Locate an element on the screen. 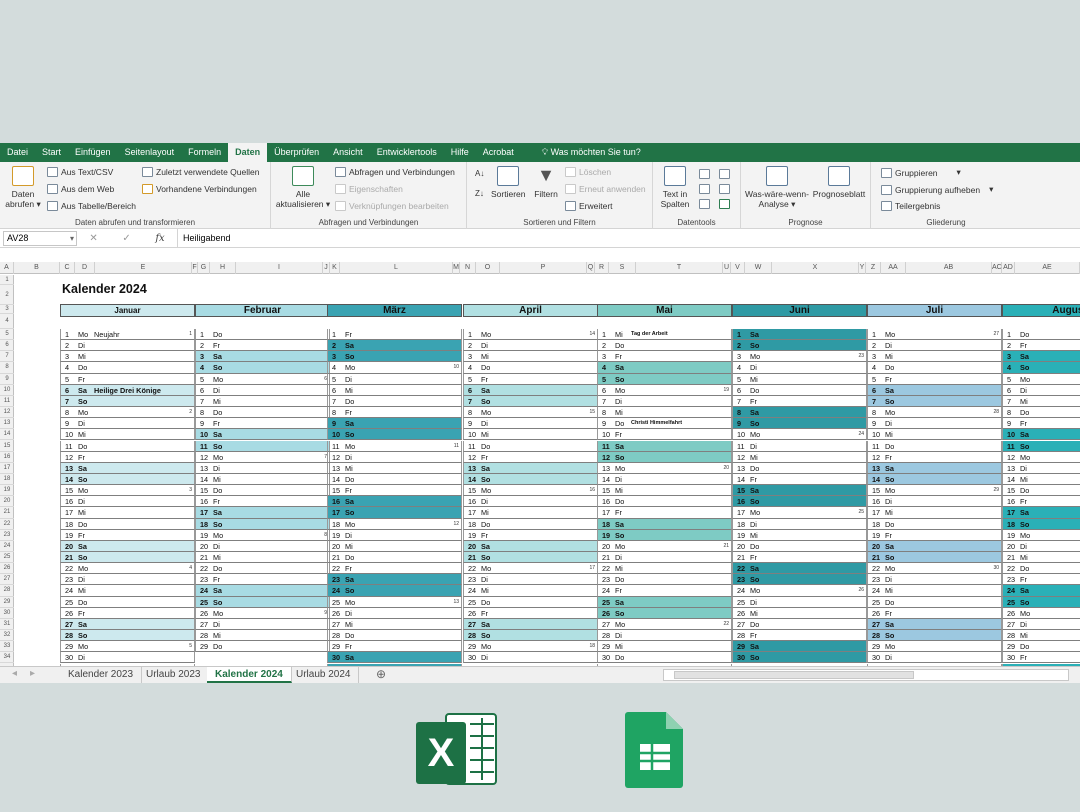 The width and height of the screenshot is (1080, 812). menu-formeln: Formeln is located at coordinates (204, 152).